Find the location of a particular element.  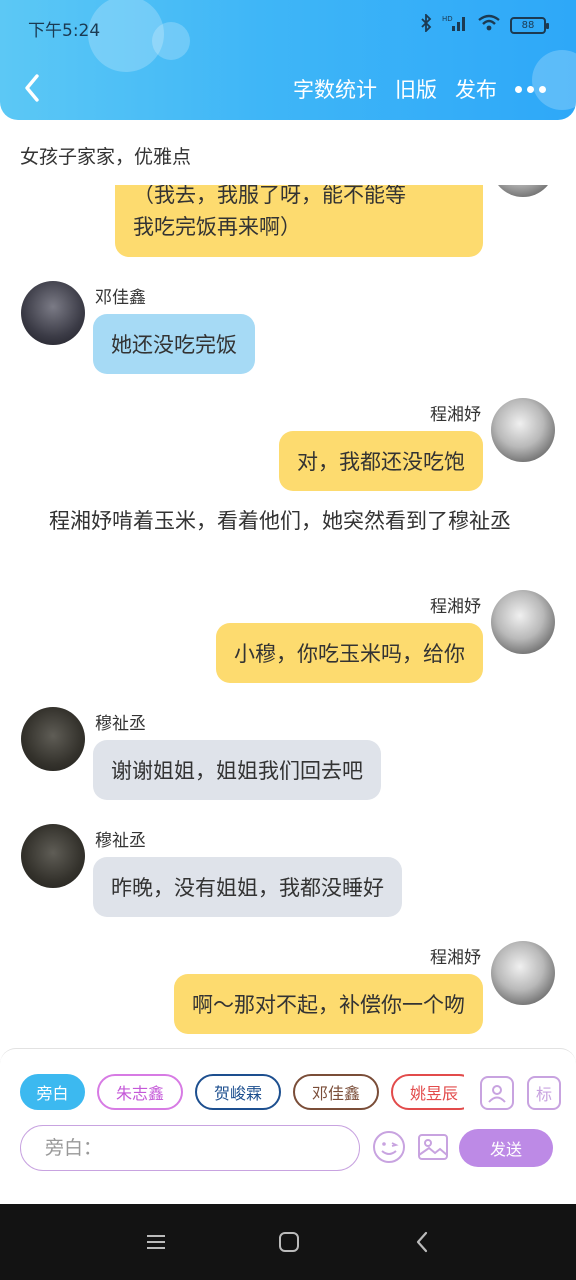

app-header: 下午5:24 HD 88 字数统计 旧版 发布 is located at coordinates (288, 60).